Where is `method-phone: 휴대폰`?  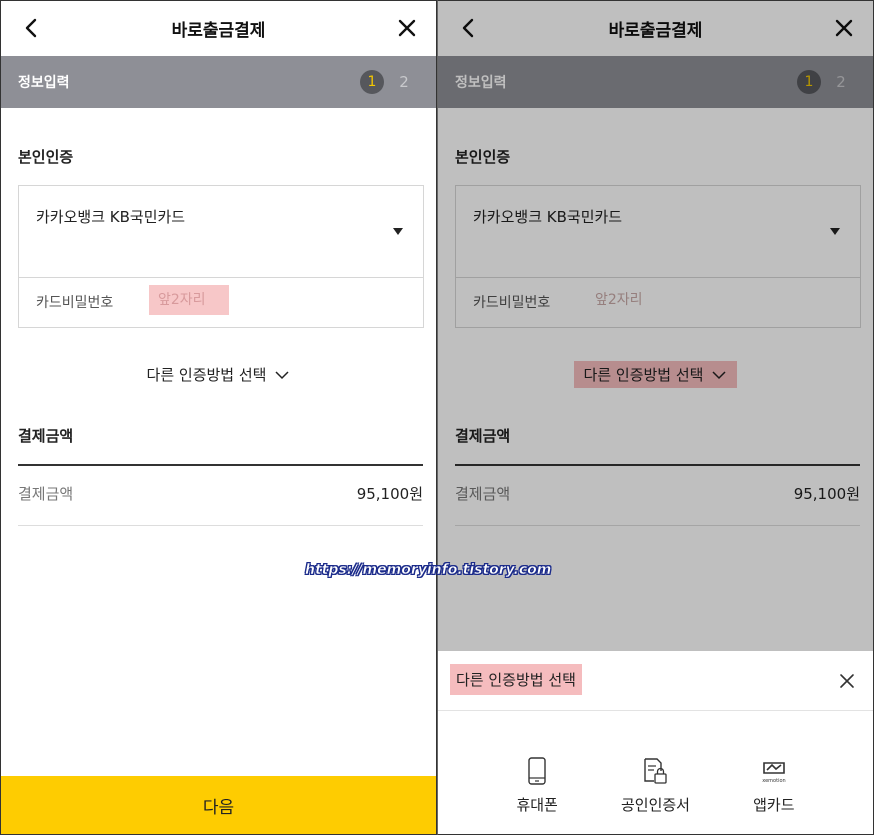 method-phone: 휴대폰 is located at coordinates (537, 785).